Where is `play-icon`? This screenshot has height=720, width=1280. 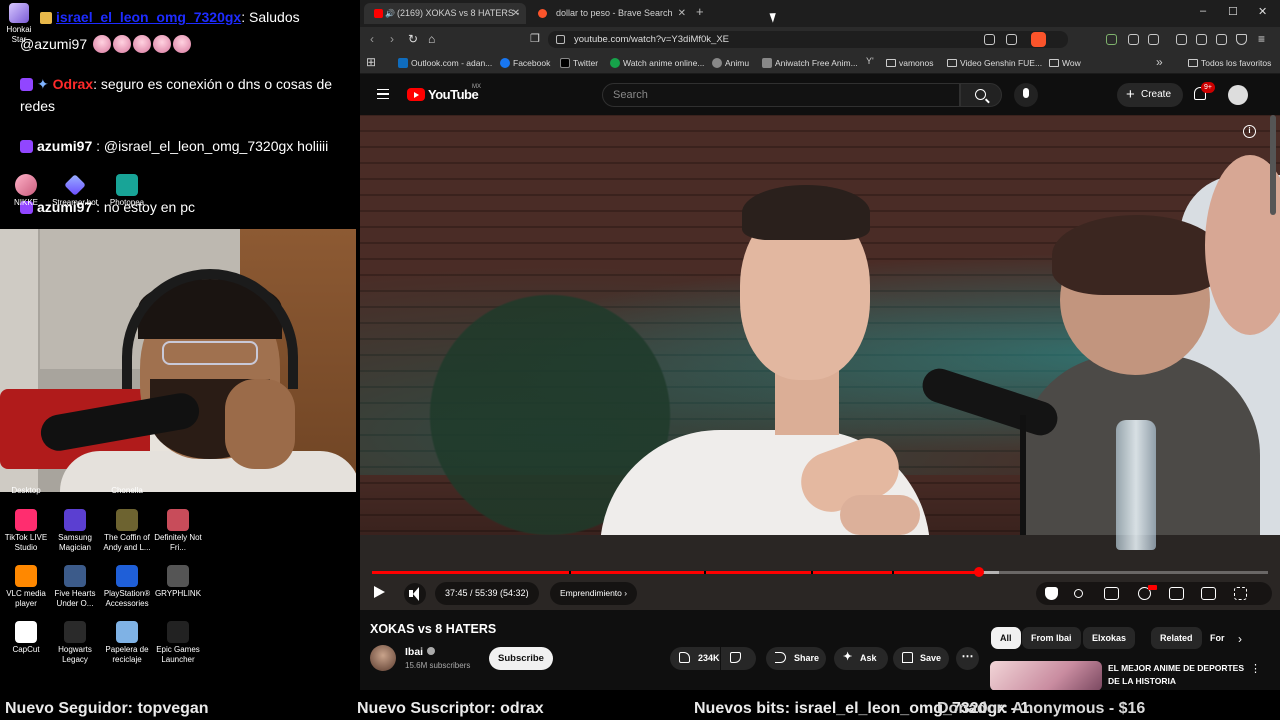 play-icon is located at coordinates (379, 592).